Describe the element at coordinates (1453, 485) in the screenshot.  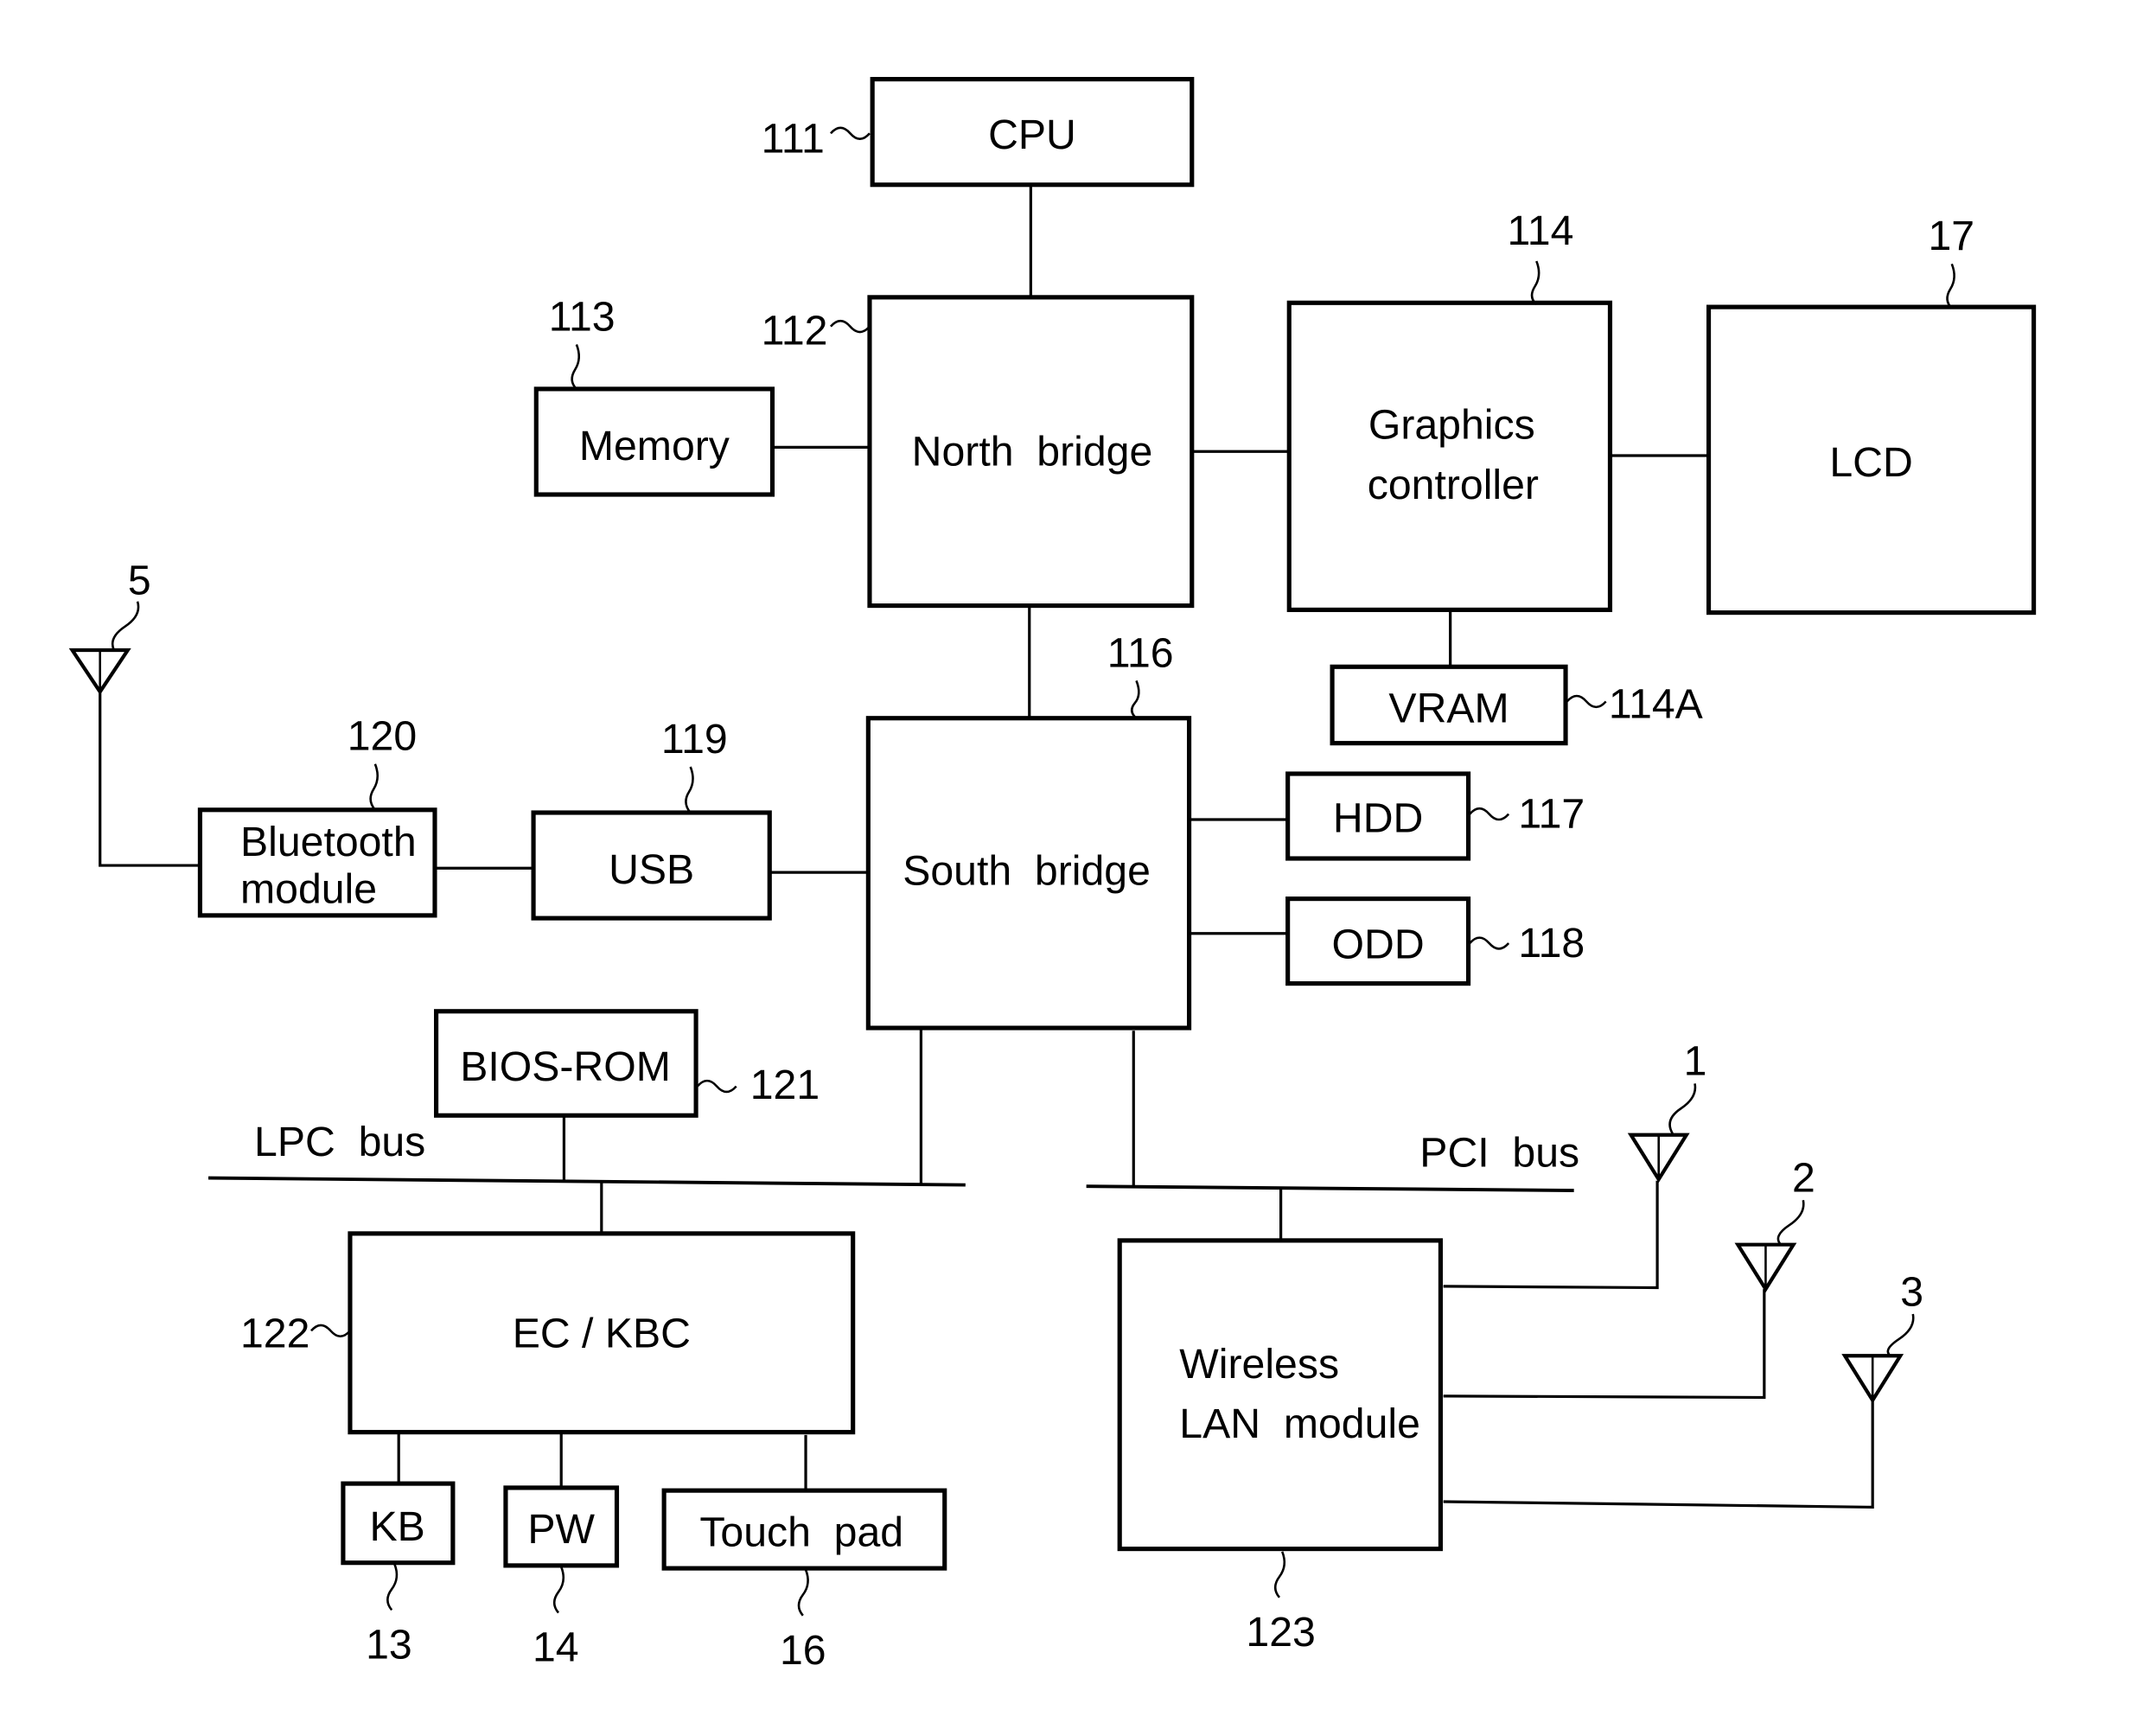
I see `graphics-controller-label-line2: controller` at that location.